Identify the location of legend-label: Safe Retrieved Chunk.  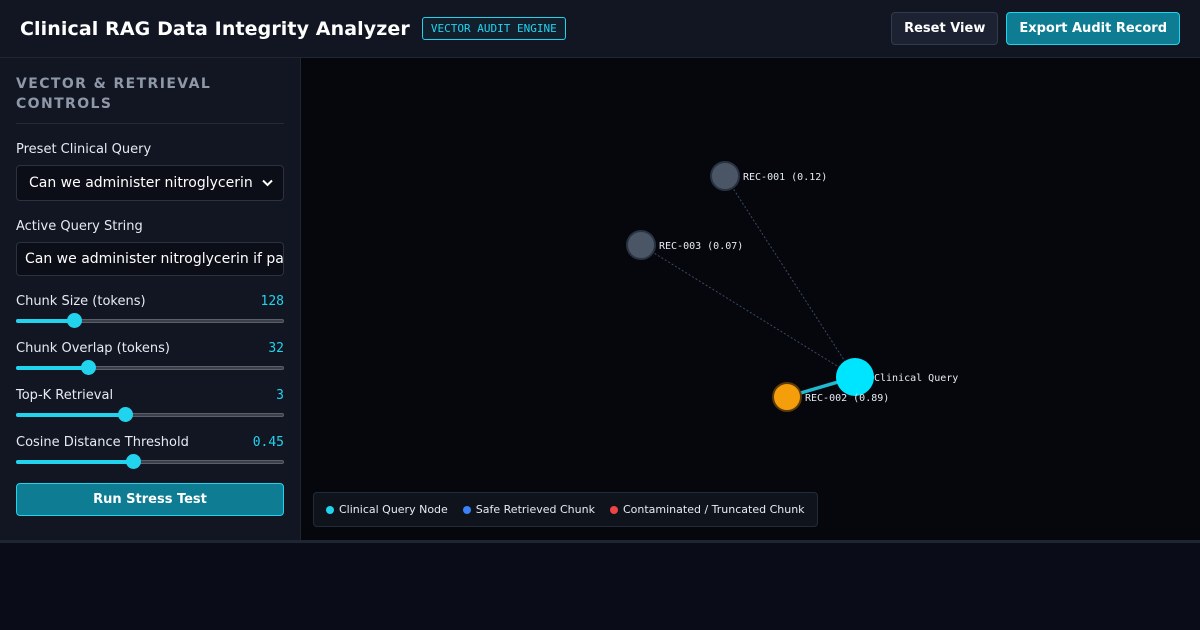
(535, 509).